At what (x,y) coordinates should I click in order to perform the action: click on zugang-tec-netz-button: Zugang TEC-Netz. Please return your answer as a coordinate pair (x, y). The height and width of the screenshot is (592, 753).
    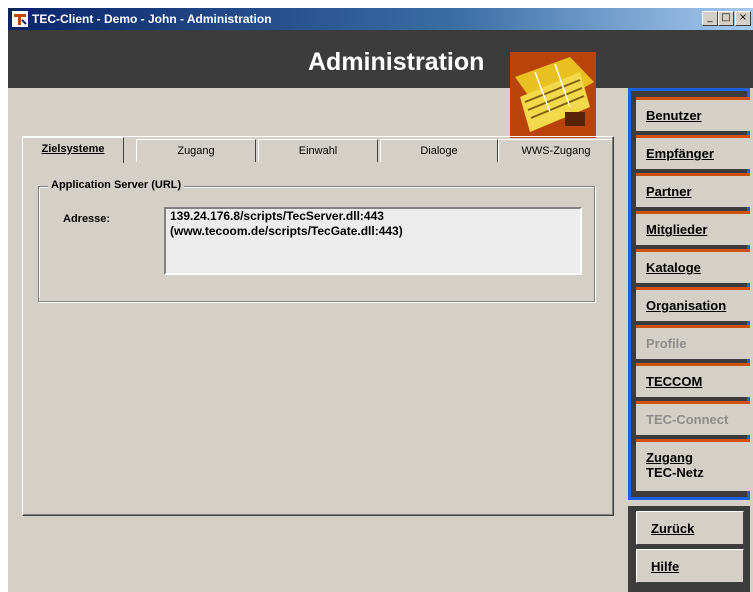
    Looking at the image, I should click on (693, 465).